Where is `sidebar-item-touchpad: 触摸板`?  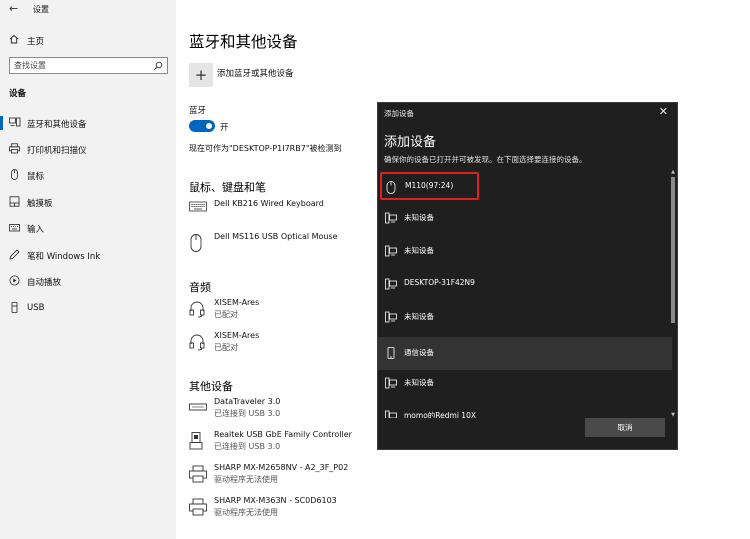 sidebar-item-touchpad: 触摸板 is located at coordinates (88, 202).